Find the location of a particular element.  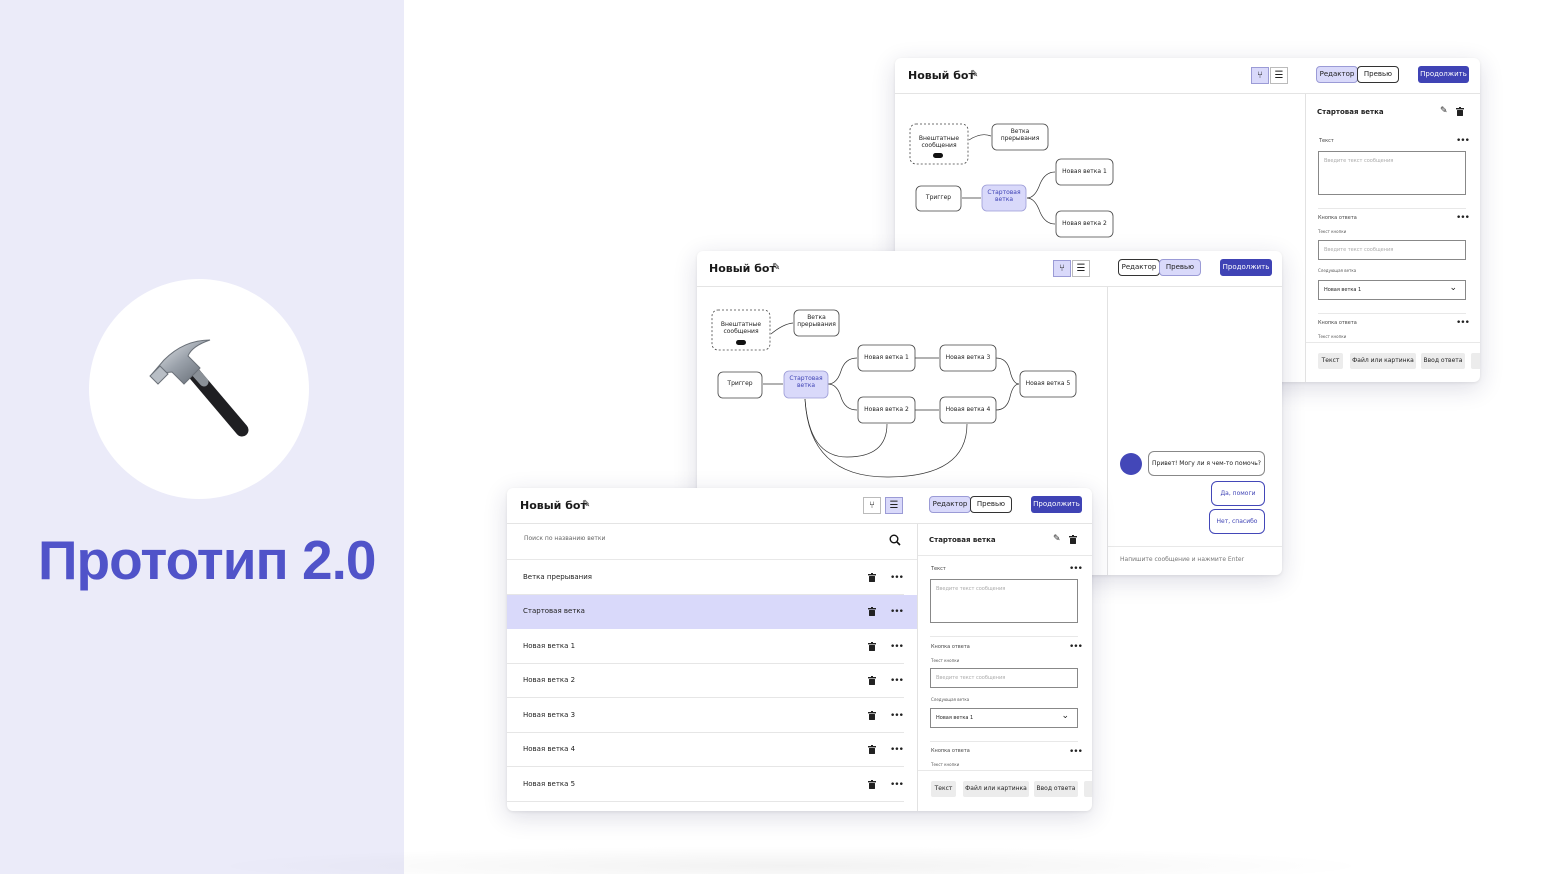

floor-shadow is located at coordinates (790, 860).